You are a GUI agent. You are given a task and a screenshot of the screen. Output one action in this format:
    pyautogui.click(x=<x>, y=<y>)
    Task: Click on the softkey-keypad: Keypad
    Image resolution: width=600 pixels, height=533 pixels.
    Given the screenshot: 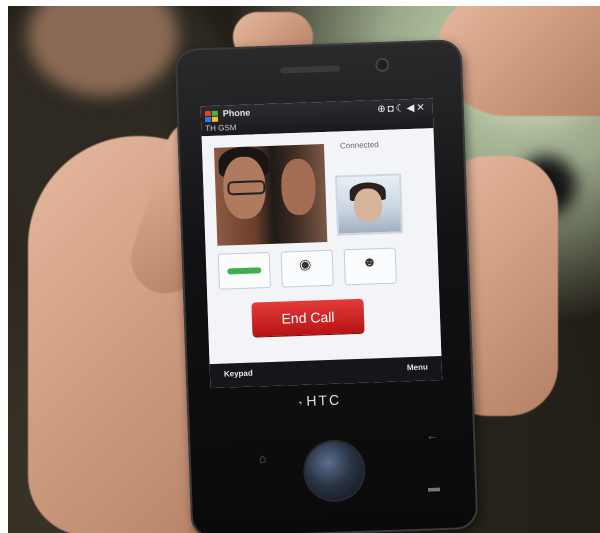 What is the action you would take?
    pyautogui.click(x=238, y=374)
    